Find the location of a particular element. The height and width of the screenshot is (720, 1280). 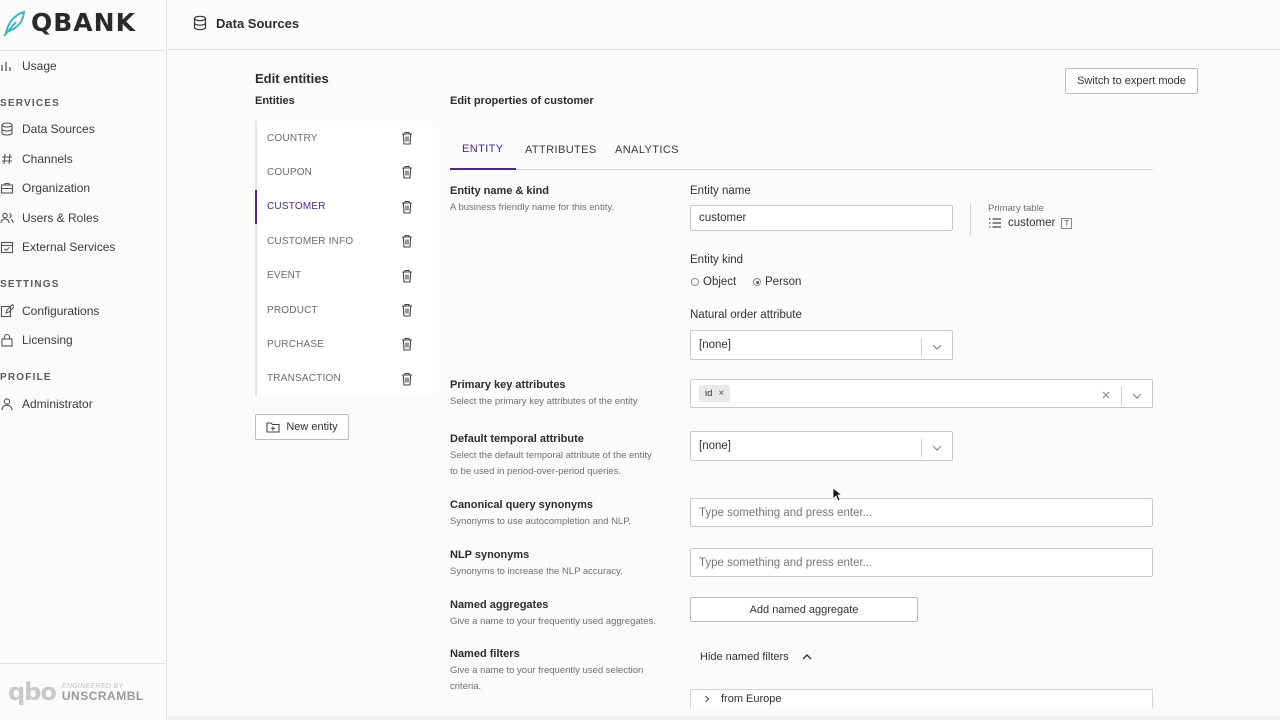

radio-object: Object is located at coordinates (713, 282).